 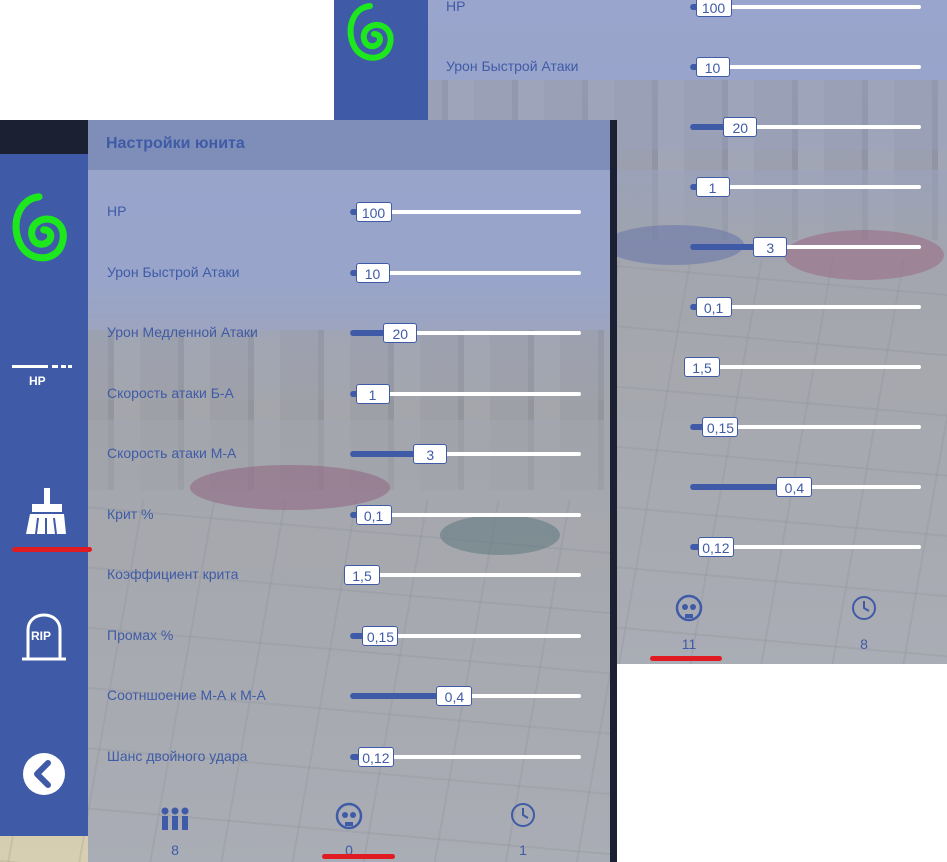 What do you see at coordinates (372, 393) in the screenshot?
I see `slider-handle: 1` at bounding box center [372, 393].